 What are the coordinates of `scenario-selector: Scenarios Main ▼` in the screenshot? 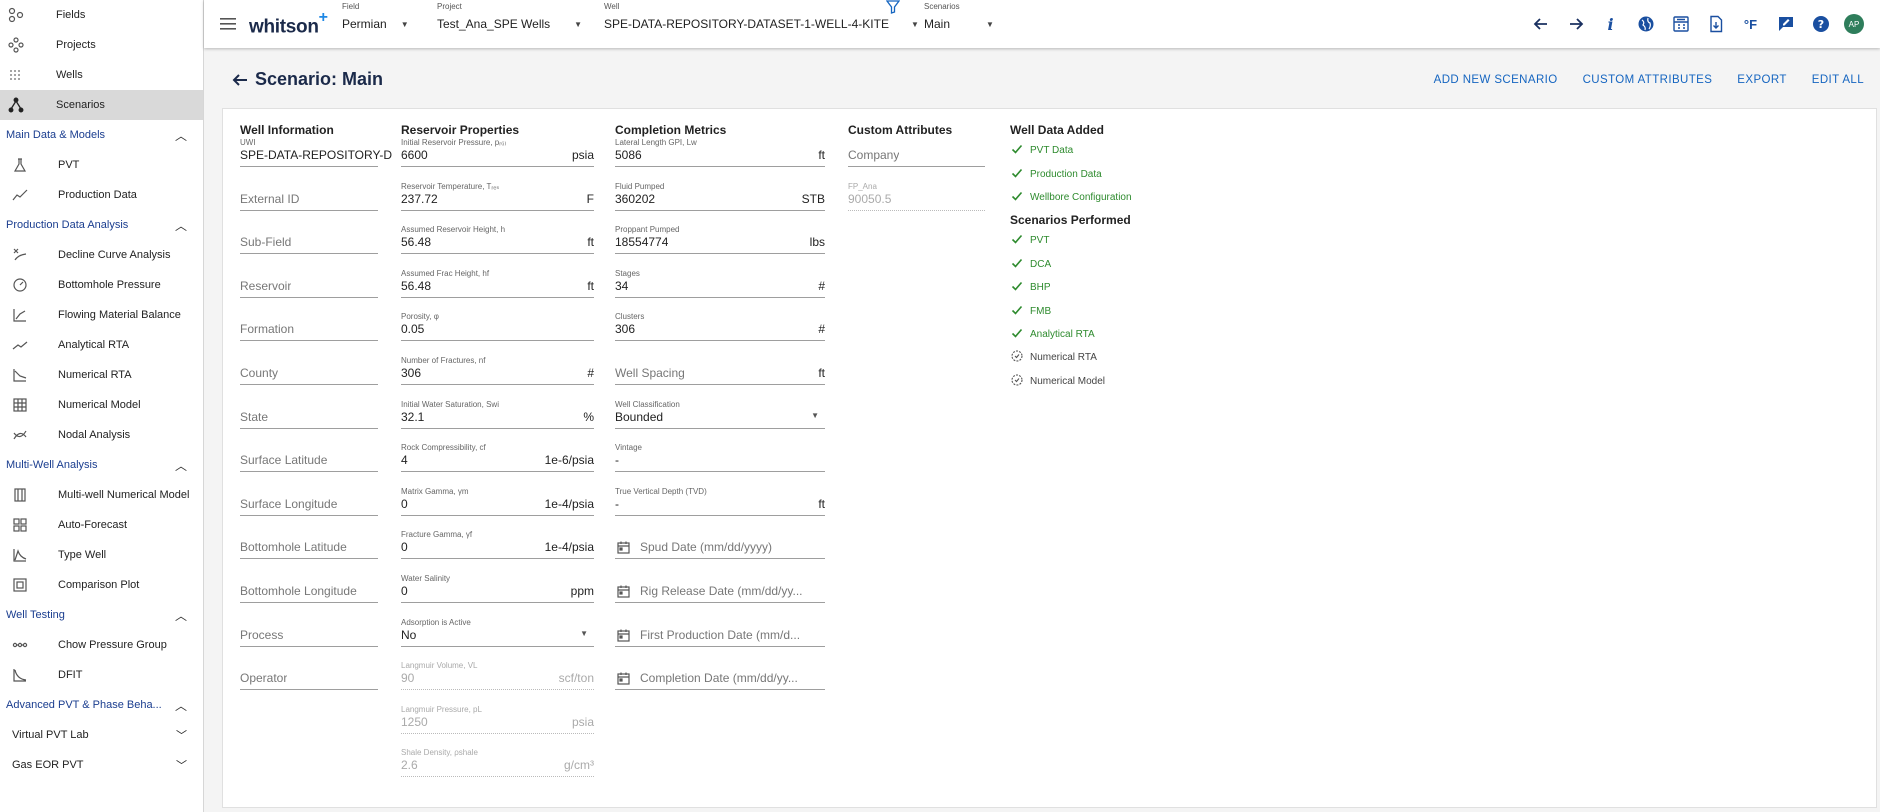 It's located at (959, 18).